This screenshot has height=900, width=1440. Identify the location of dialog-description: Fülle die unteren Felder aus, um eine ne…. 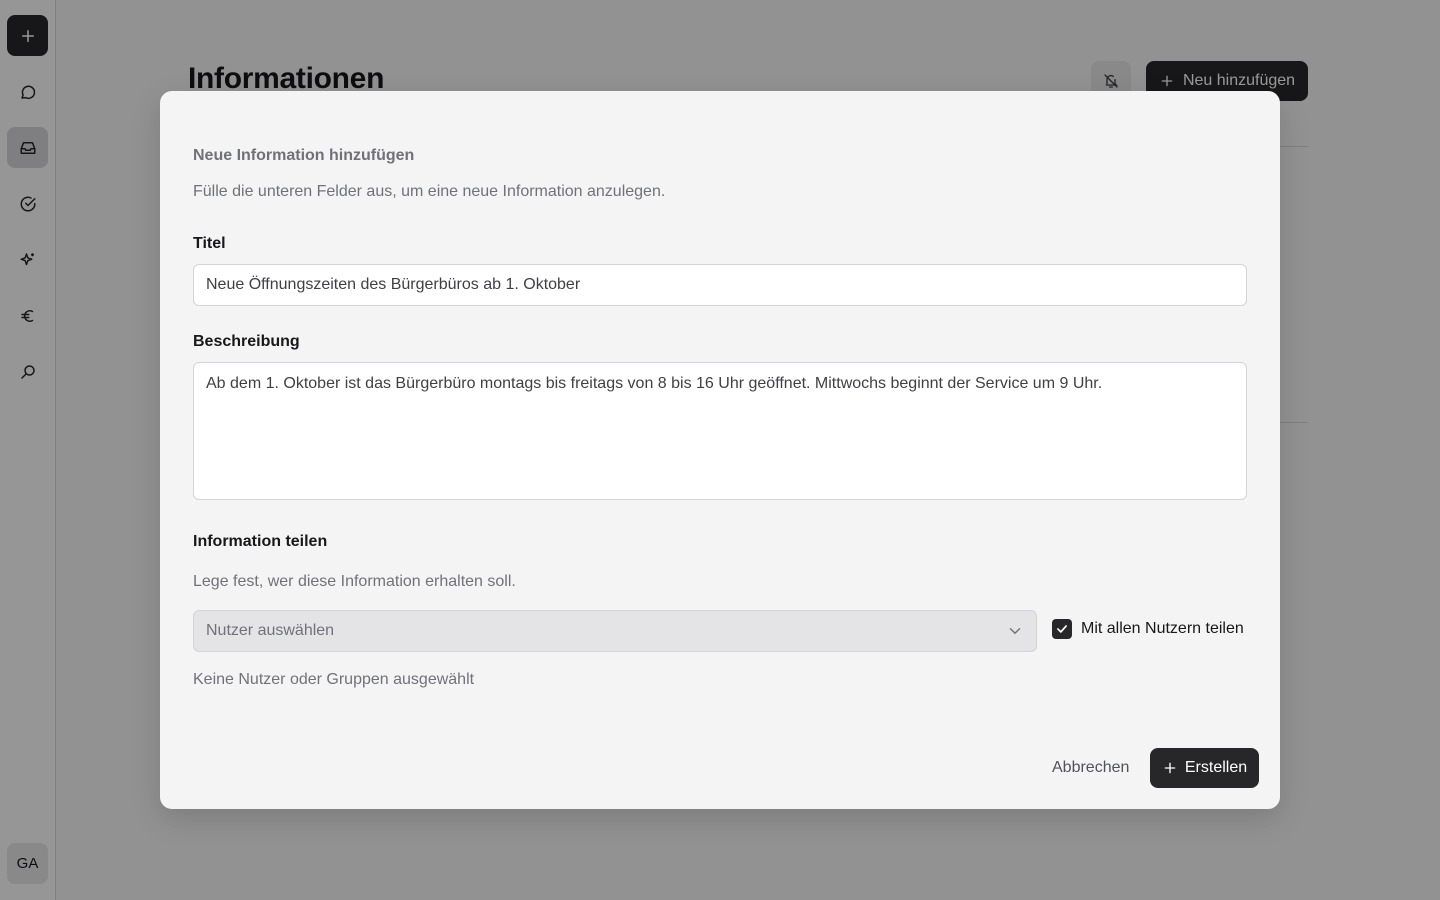
(429, 191).